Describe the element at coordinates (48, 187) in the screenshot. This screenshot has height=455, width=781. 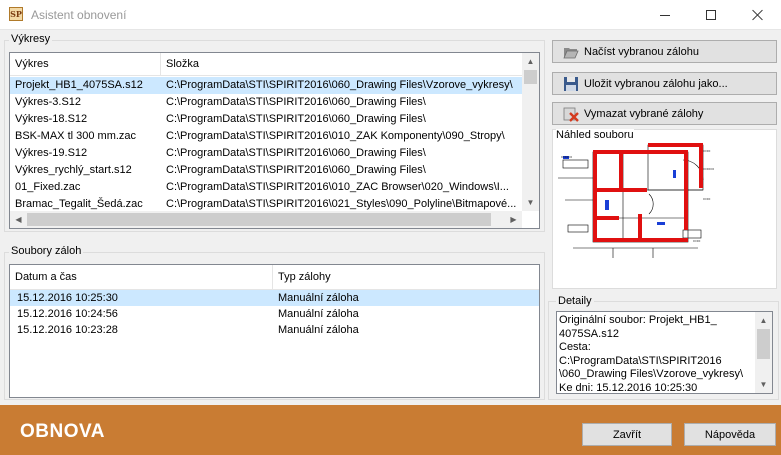
I see `drawing-name-cell: 01_Fixed.zac` at that location.